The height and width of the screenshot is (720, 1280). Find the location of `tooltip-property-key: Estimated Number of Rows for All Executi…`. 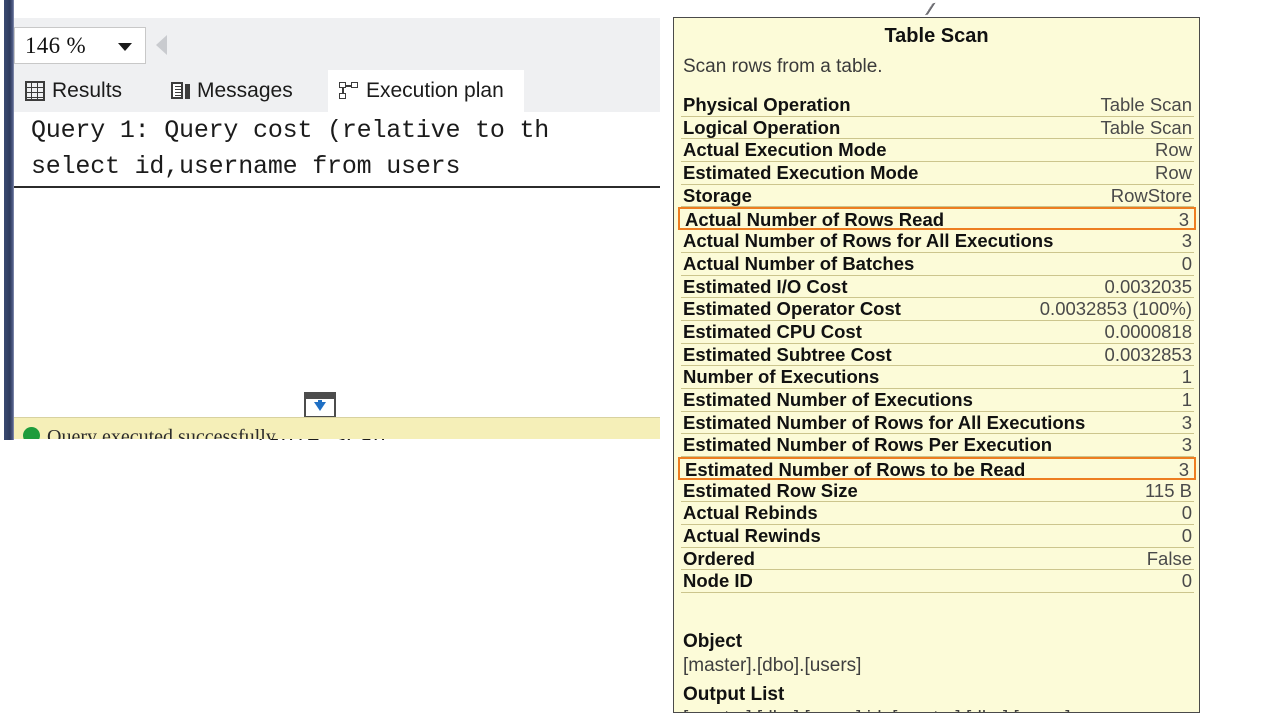

tooltip-property-key: Estimated Number of Rows for All Executi… is located at coordinates (884, 422).